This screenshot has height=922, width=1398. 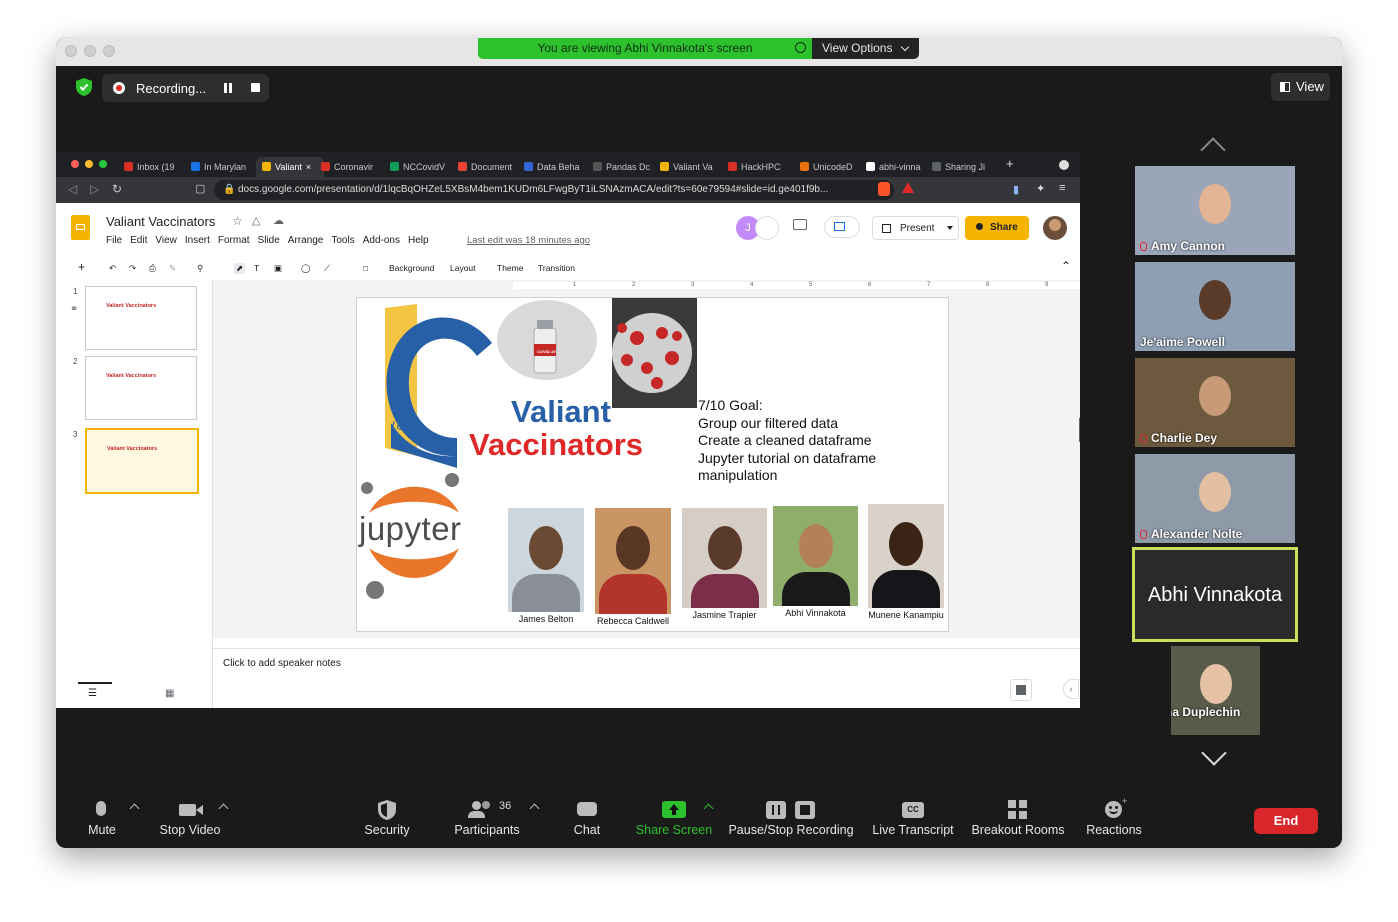 What do you see at coordinates (200, 268) in the screenshot?
I see `zoom-icon: ⚲` at bounding box center [200, 268].